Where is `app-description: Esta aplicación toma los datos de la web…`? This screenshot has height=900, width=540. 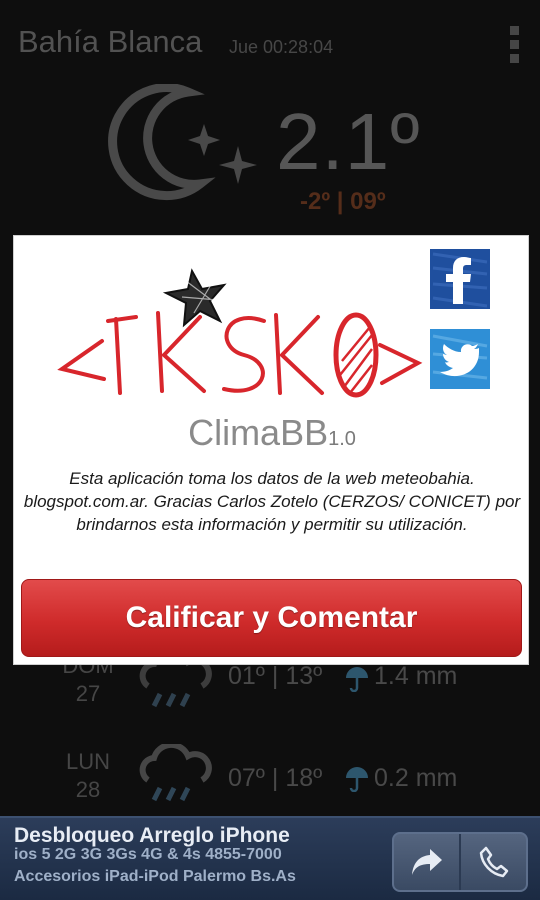
app-description: Esta aplicación toma los datos de la web… is located at coordinates (272, 501).